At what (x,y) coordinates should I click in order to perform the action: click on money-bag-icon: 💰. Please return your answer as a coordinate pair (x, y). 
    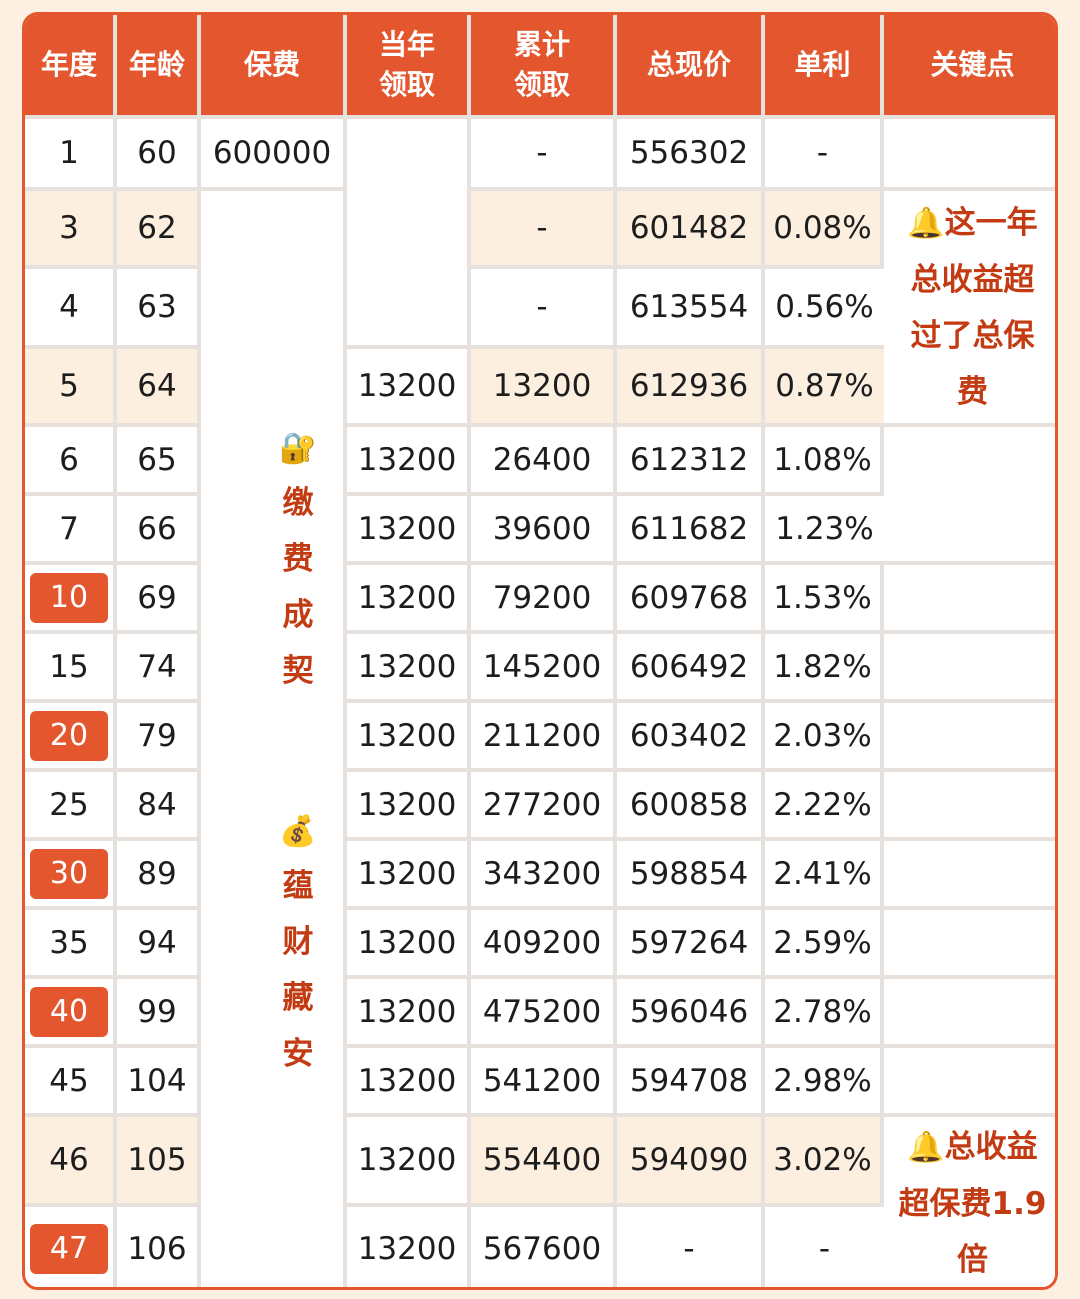
    Looking at the image, I should click on (298, 831).